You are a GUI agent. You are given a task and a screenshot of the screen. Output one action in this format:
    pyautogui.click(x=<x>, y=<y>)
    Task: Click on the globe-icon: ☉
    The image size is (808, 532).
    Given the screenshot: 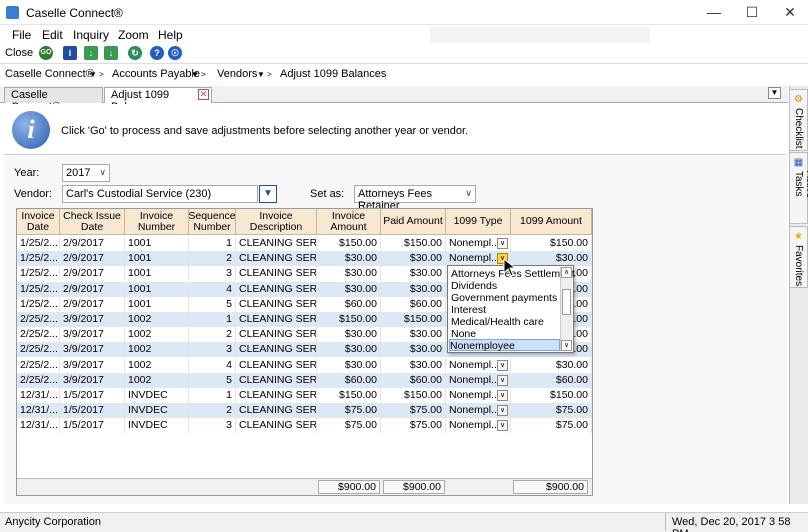 What is the action you would take?
    pyautogui.click(x=175, y=53)
    